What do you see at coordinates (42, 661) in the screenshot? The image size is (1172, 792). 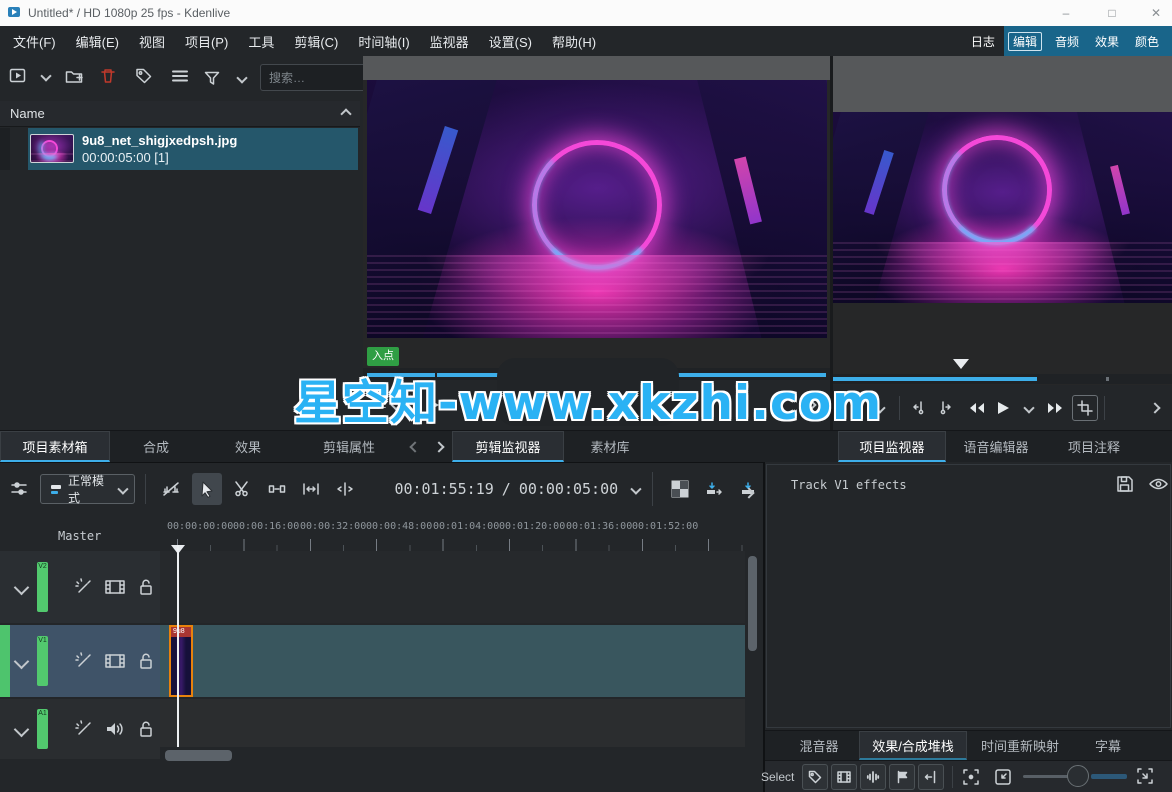 I see `track-tag: V1` at bounding box center [42, 661].